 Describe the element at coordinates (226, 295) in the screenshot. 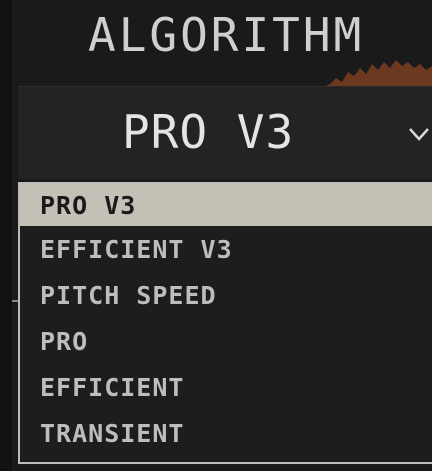

I see `option-pitch-speed: PITCH SPEED` at that location.